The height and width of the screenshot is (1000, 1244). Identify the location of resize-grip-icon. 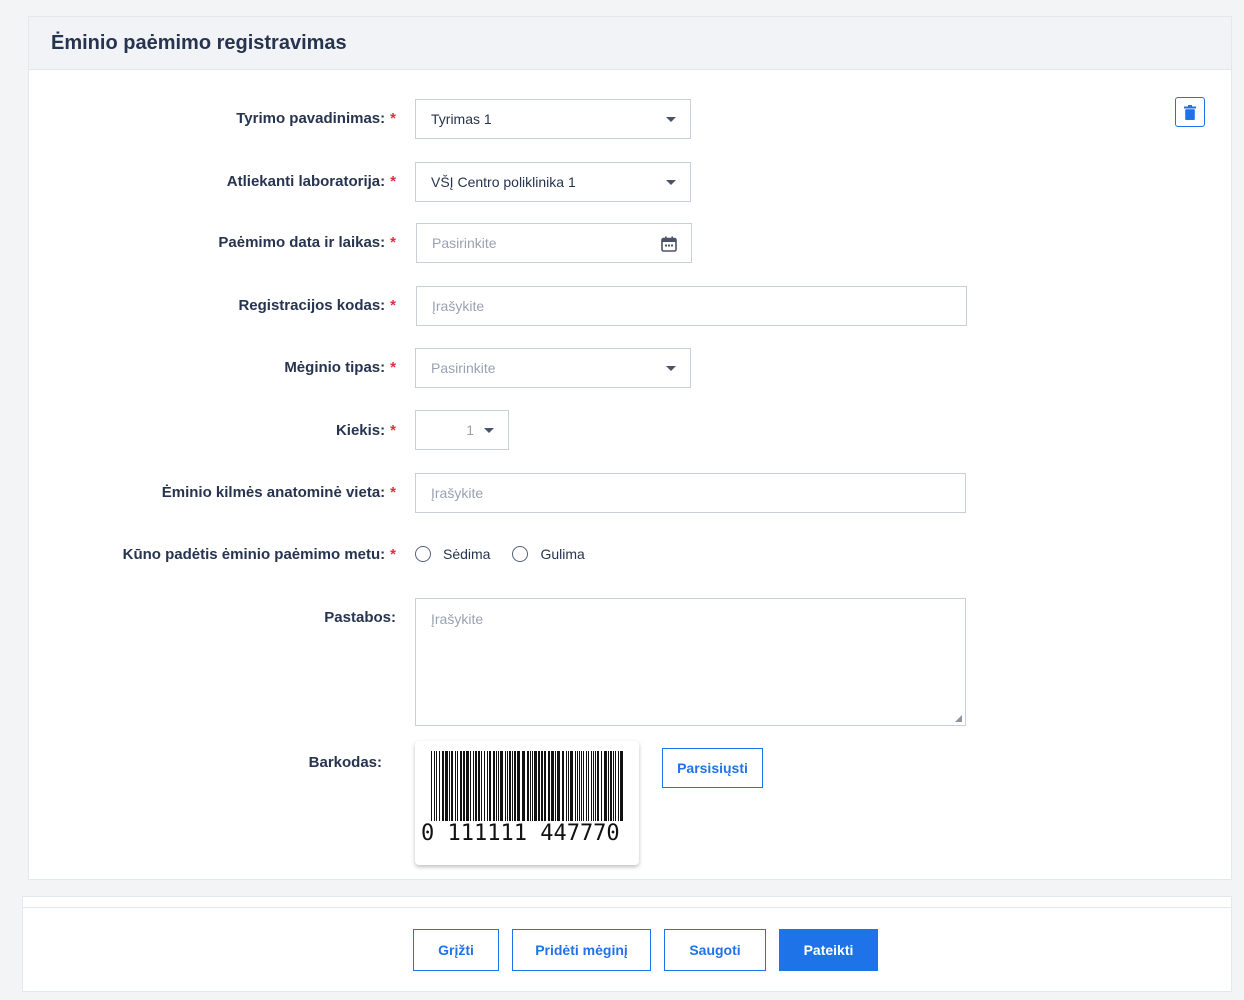
(958, 718).